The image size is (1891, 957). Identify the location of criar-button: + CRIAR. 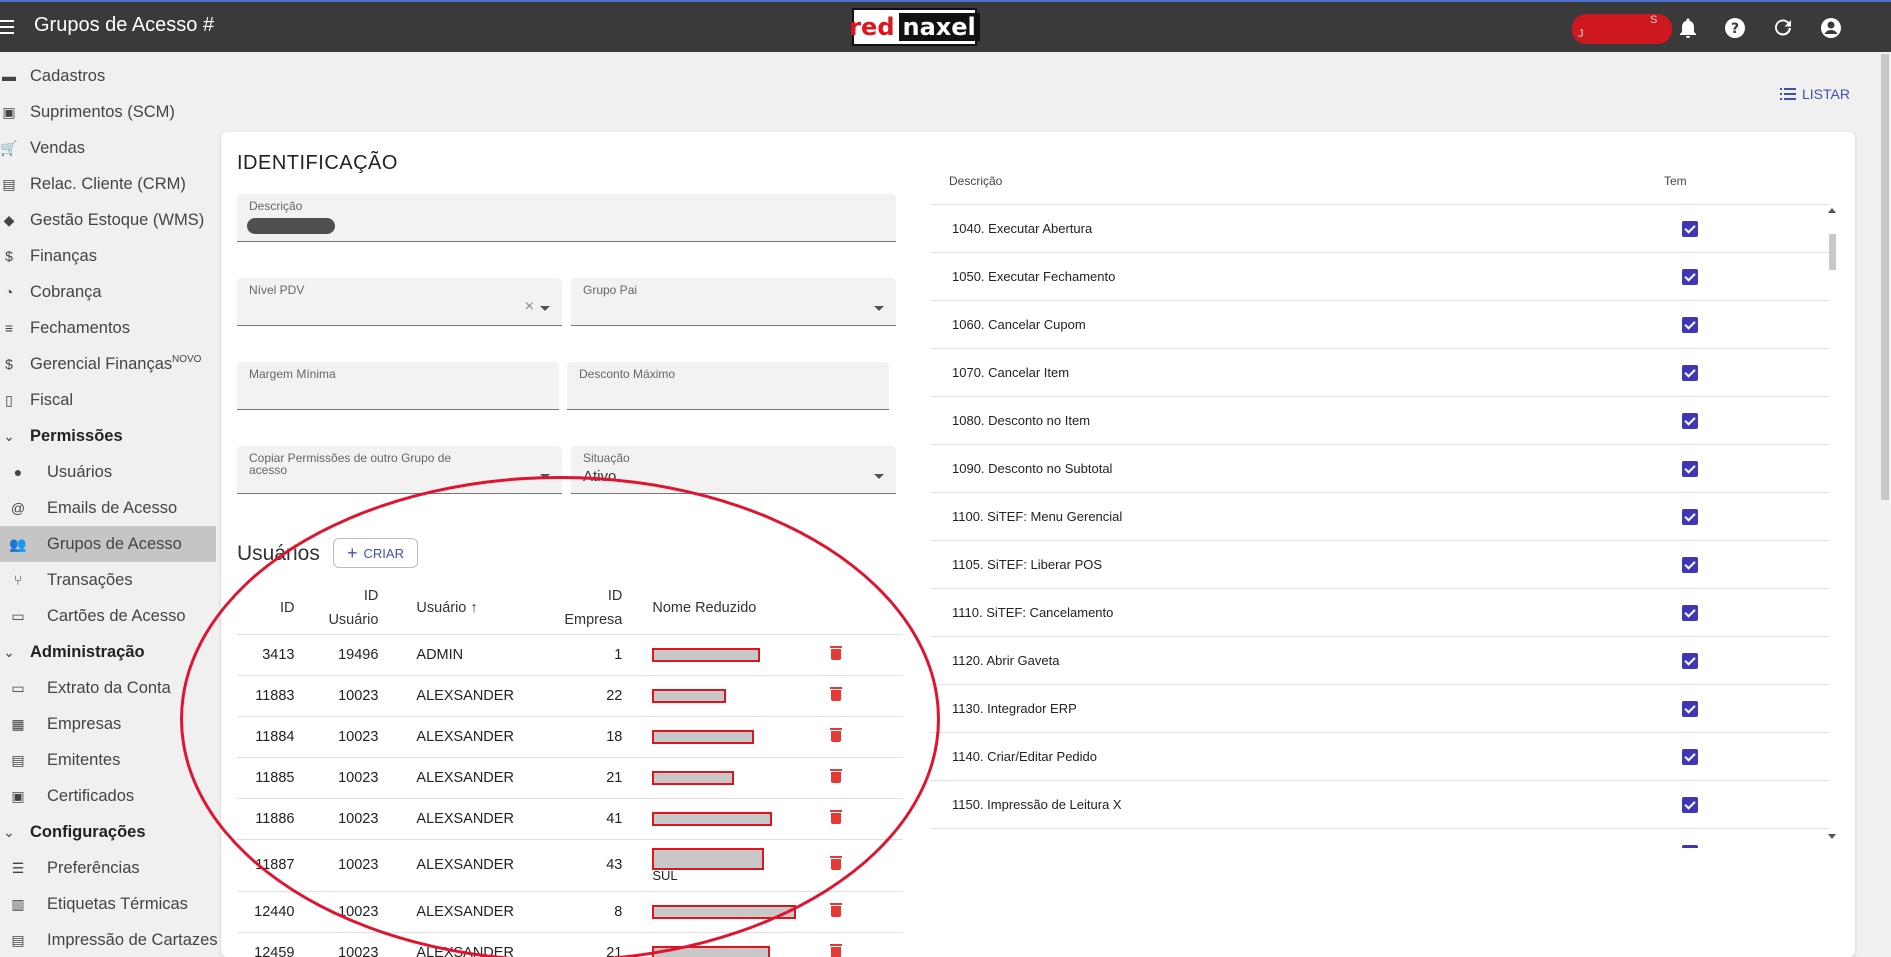
(375, 553).